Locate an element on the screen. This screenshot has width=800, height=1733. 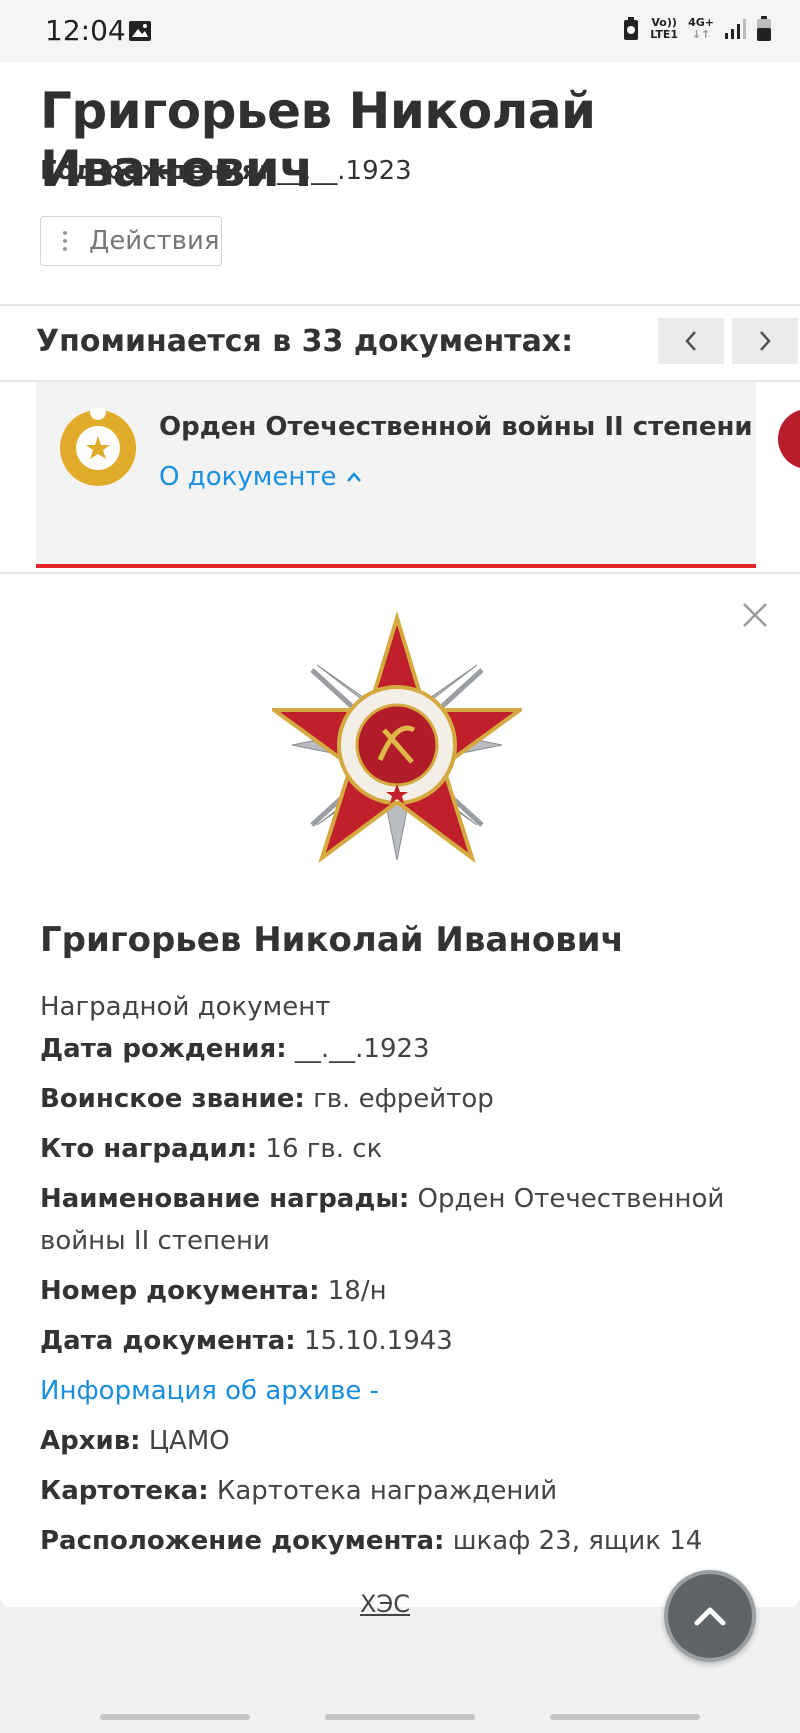
background-link-text: ХЭС is located at coordinates (385, 1604).